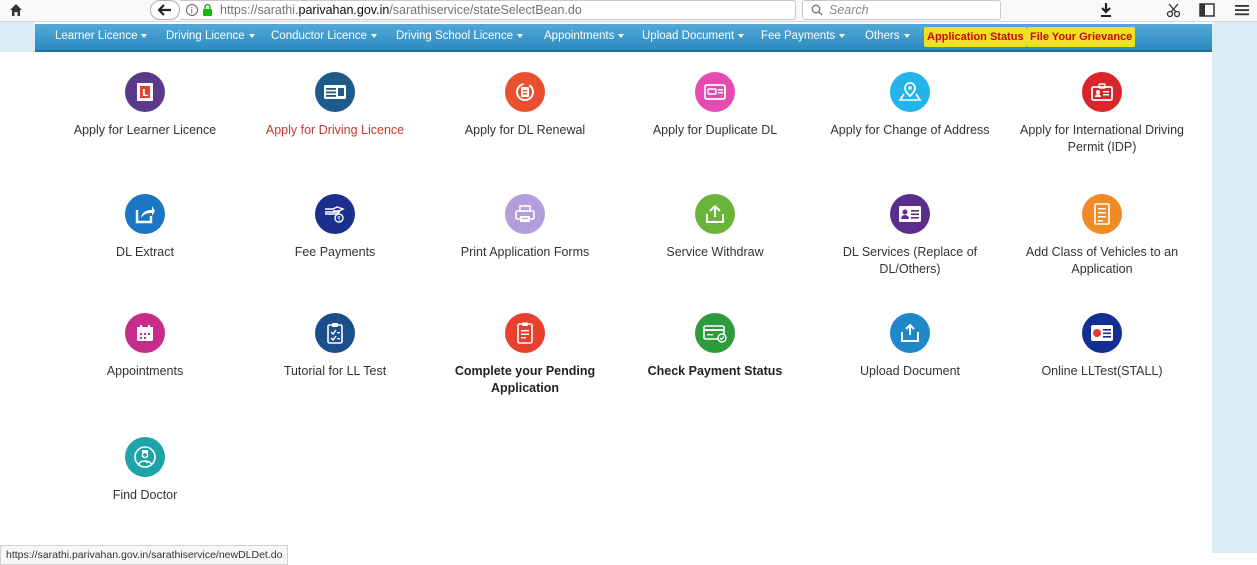 Image resolution: width=1257 pixels, height=565 pixels. I want to click on upload-document-icon, so click(910, 333).